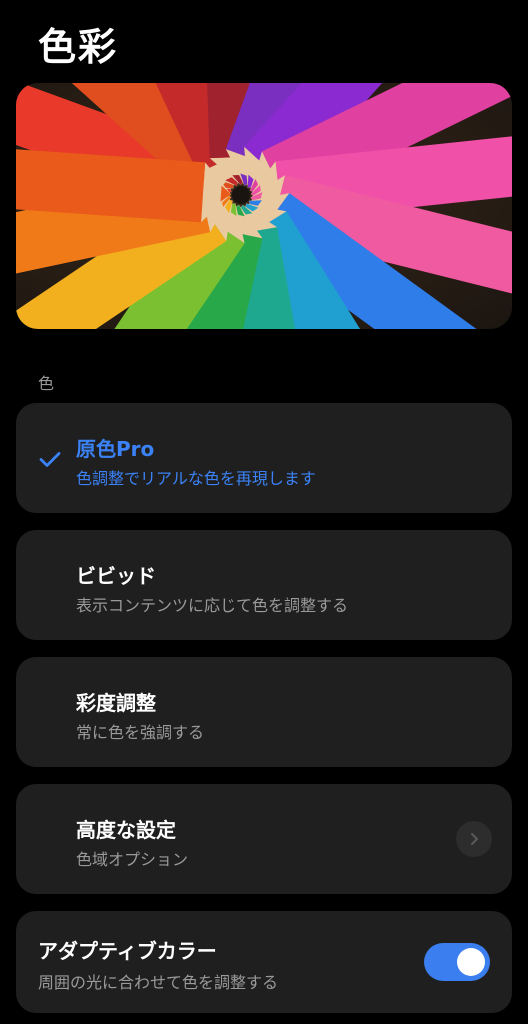  Describe the element at coordinates (264, 458) in the screenshot. I see `color-option-genshoku-pro: 原色Pro 色調整でリアルな色を再現します` at that location.